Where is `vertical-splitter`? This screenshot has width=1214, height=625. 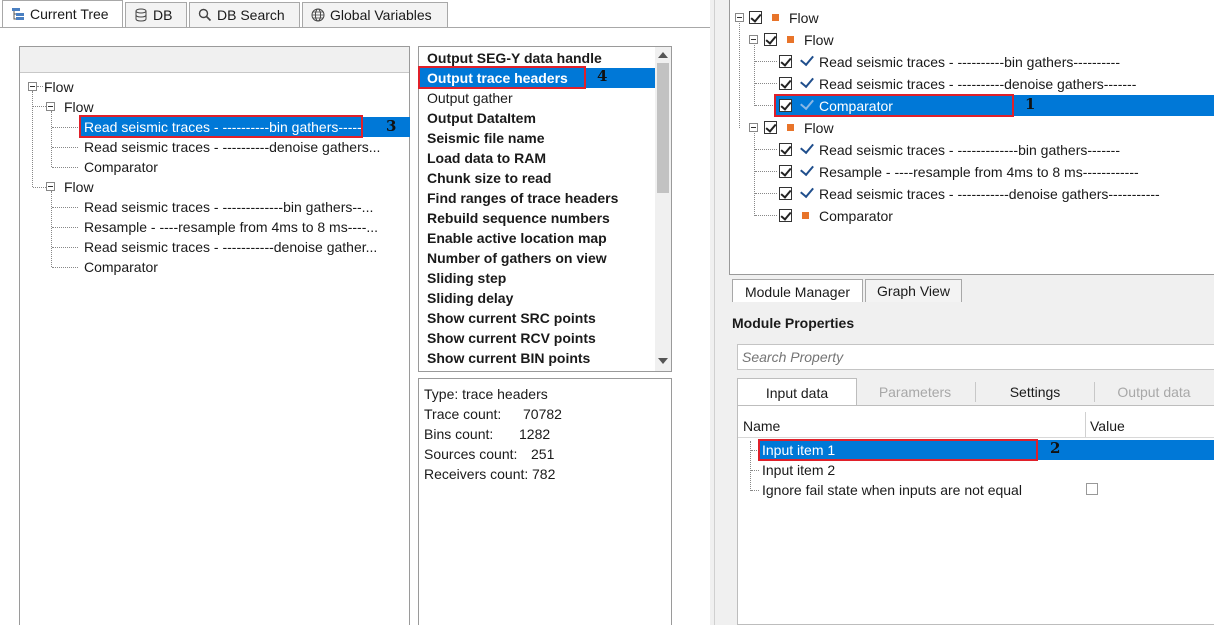 vertical-splitter is located at coordinates (719, 312).